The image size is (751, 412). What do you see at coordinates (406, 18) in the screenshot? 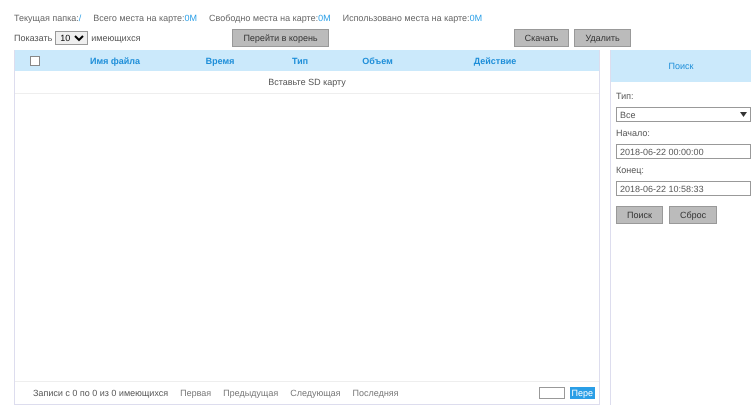
I see `info-label: Использовано места на карте:` at bounding box center [406, 18].